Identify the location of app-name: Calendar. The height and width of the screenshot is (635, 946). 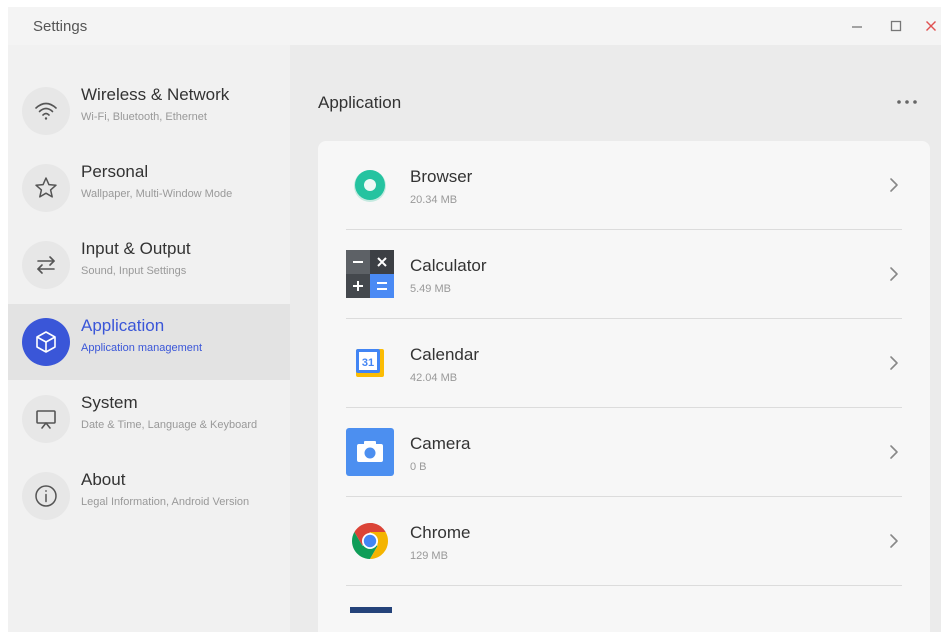
(444, 354).